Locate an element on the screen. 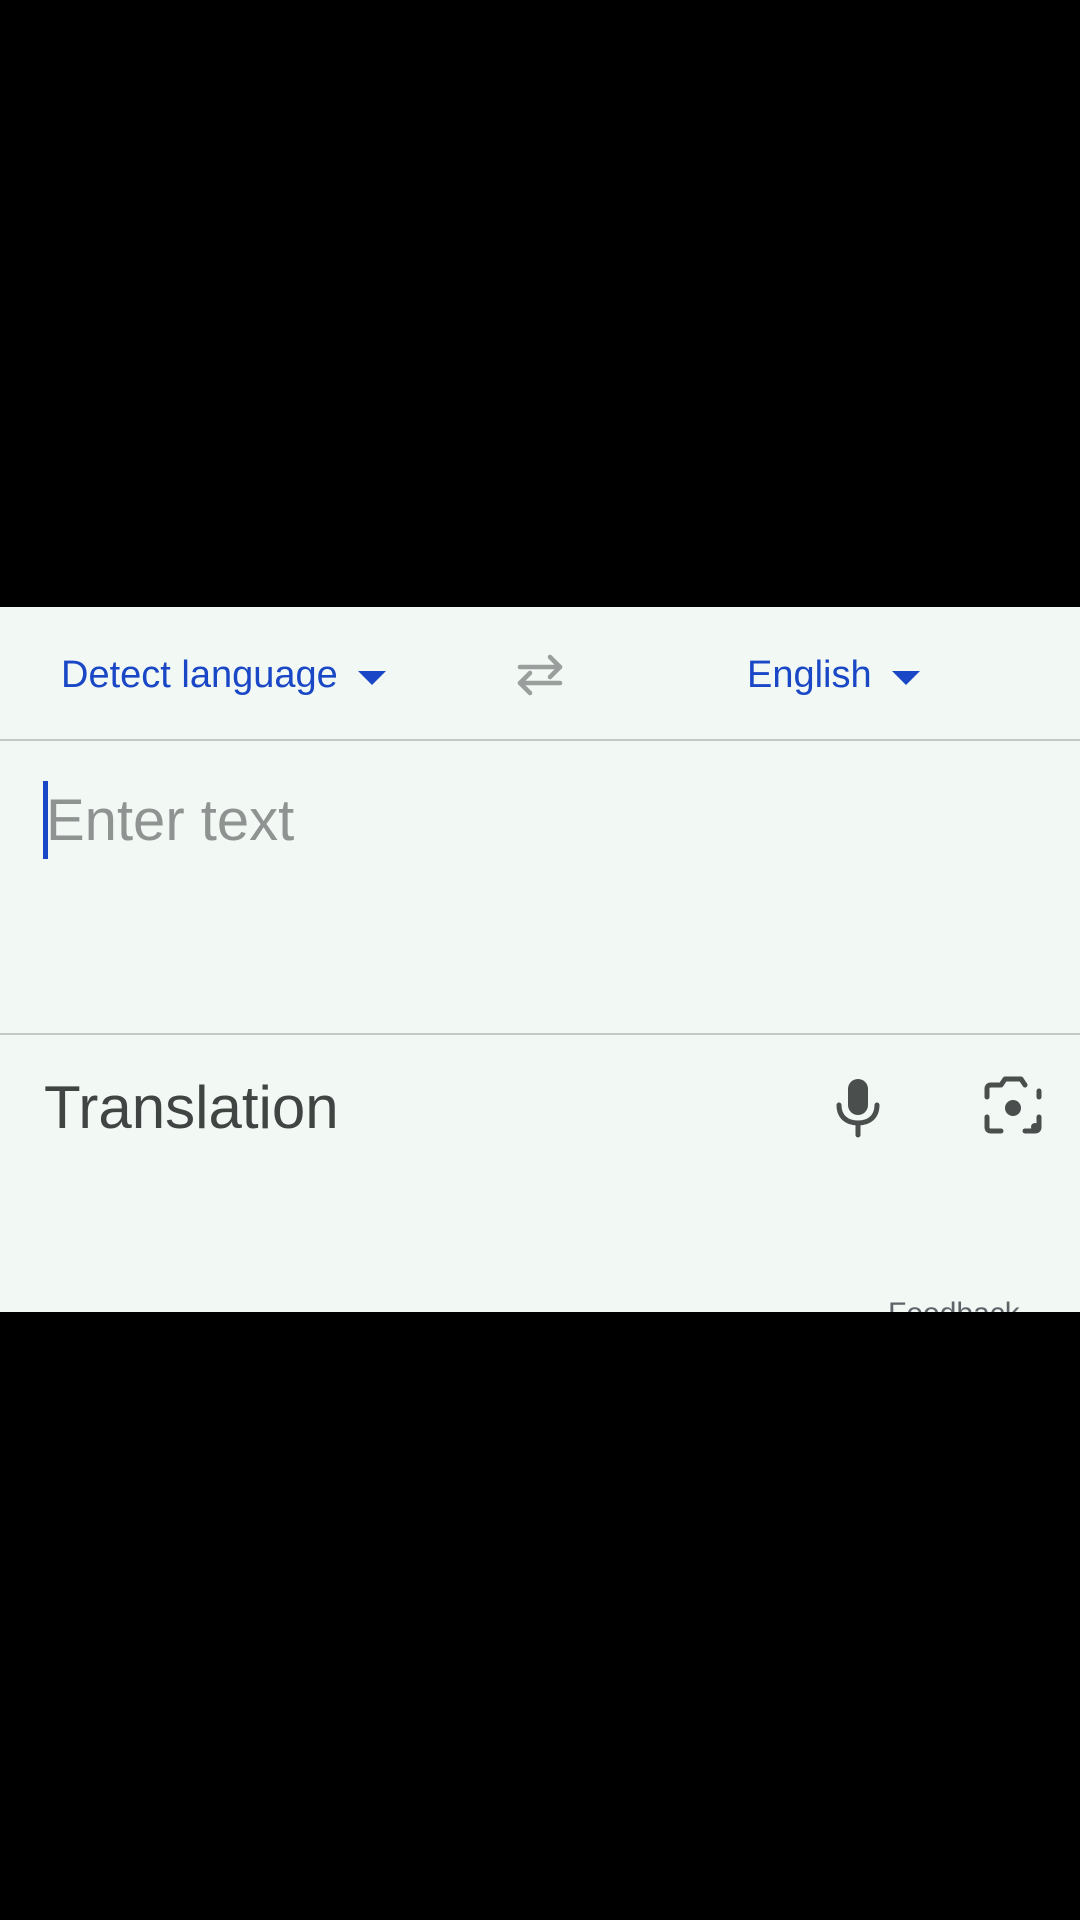  swap-languages-button is located at coordinates (540, 675).